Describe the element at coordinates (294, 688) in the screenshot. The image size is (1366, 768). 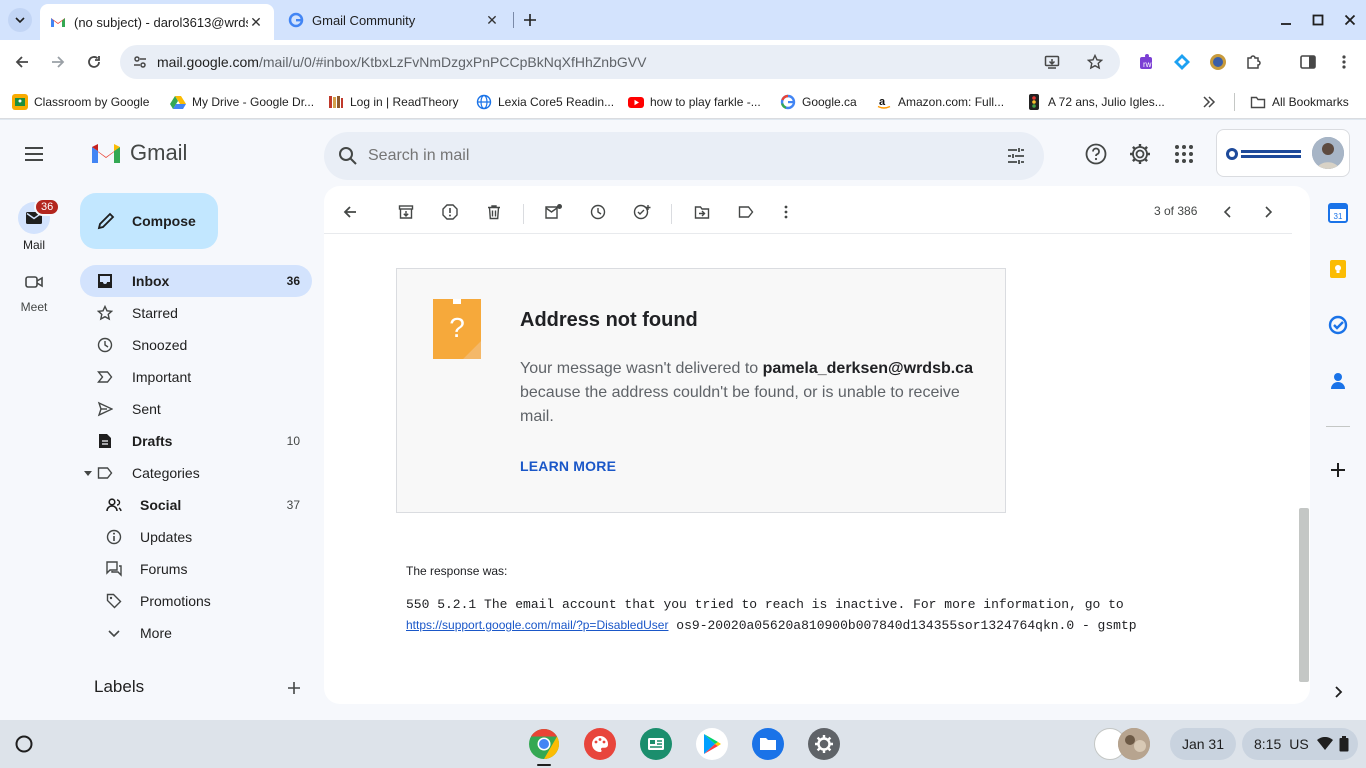
I see `create-label-button` at that location.